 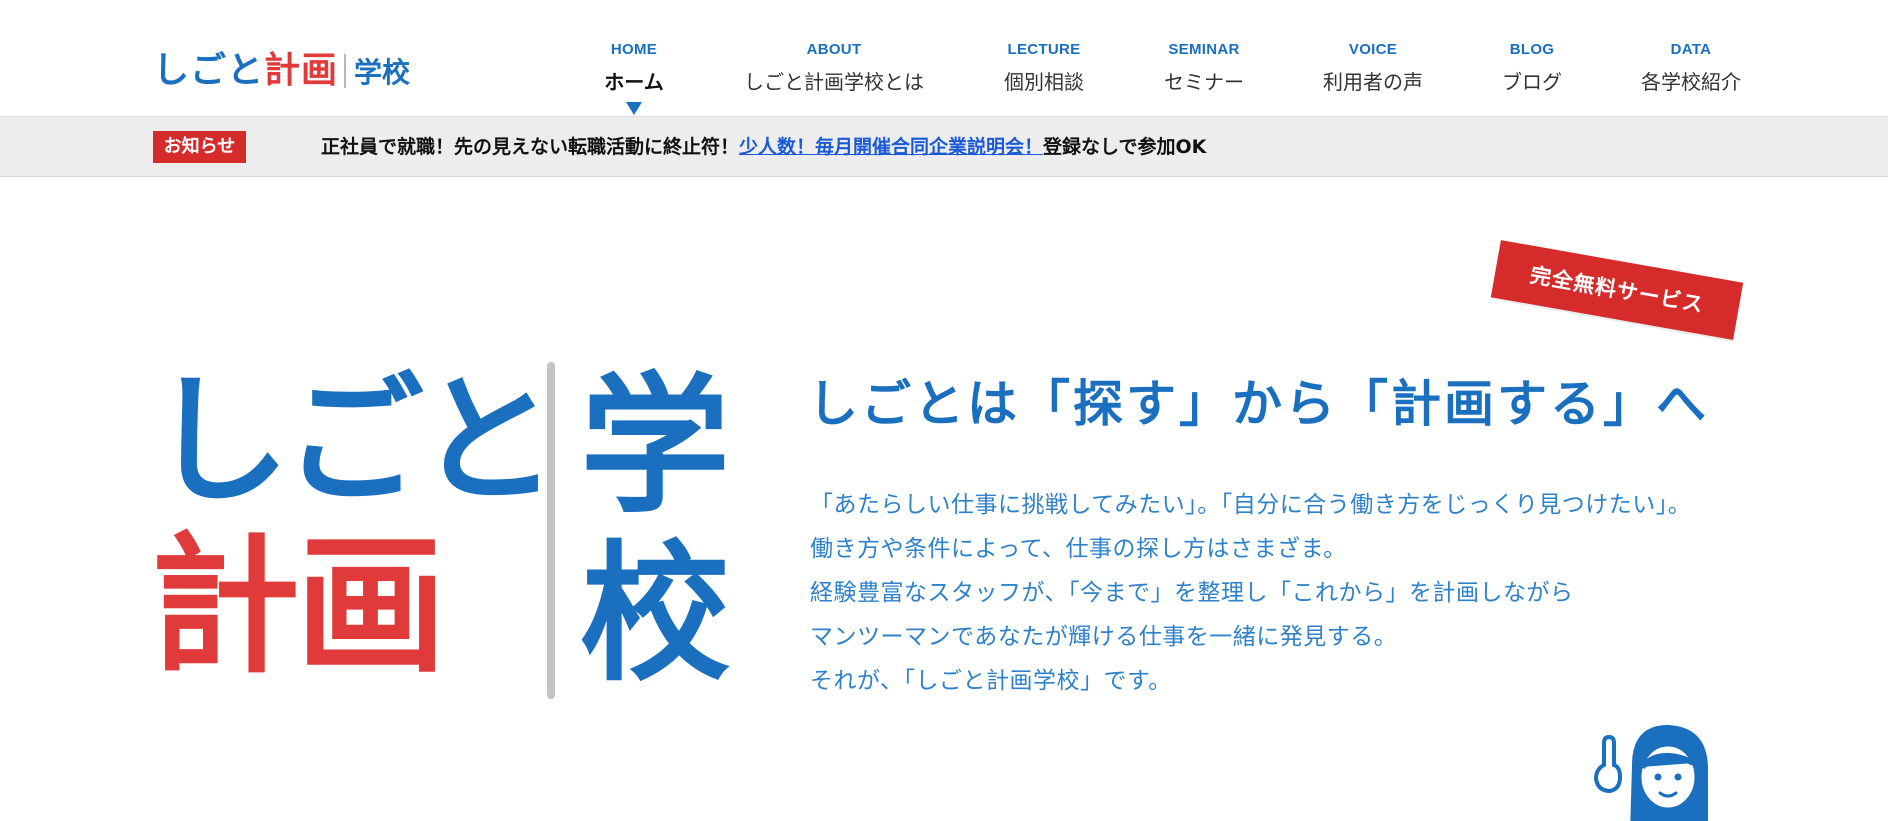 I want to click on hero-body-line: マンツーマンであなたが輝ける仕事を一緒に発見する。, so click(x=1104, y=637).